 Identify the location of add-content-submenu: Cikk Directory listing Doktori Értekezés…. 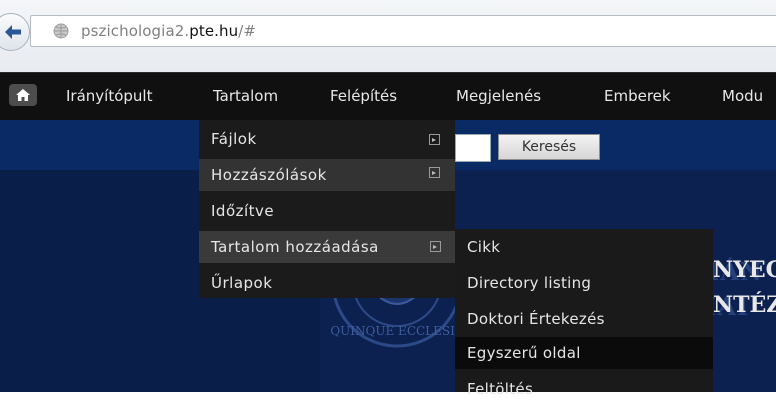
(584, 313).